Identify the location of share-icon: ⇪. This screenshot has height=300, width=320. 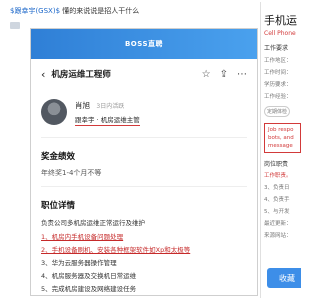
(224, 74).